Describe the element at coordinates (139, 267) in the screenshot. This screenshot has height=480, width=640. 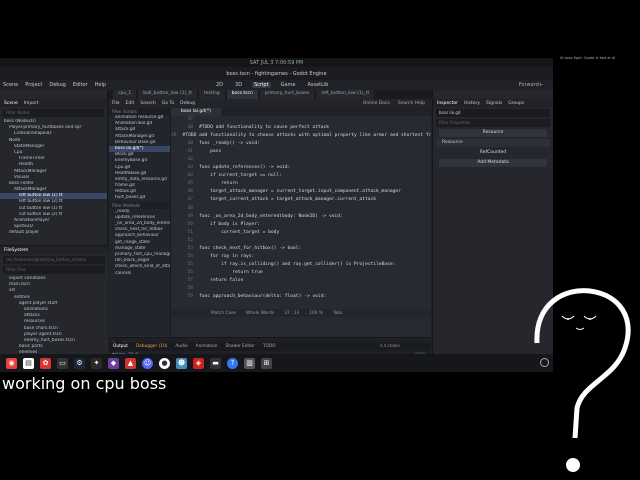
I see `method-list-item: check_which_kind_of_attack` at that location.